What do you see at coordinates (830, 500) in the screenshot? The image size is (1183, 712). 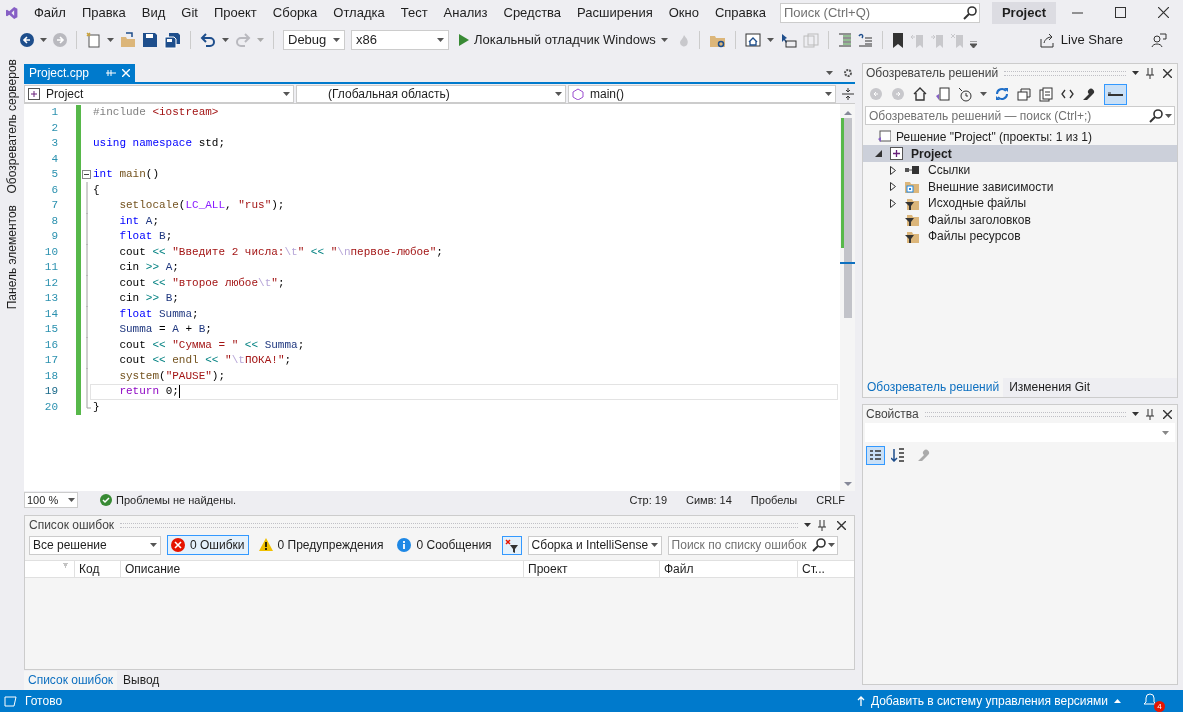 I see `editor-status-item: CRLF` at bounding box center [830, 500].